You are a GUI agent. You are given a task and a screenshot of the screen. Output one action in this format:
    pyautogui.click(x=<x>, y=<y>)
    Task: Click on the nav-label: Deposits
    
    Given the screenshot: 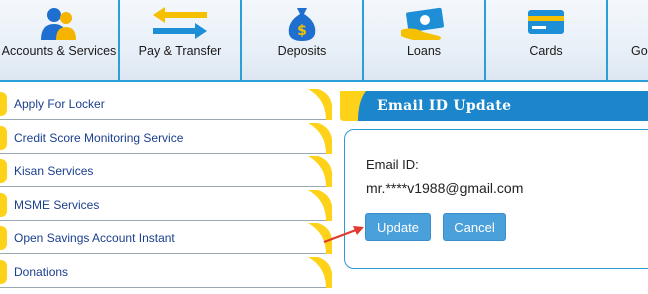 What is the action you would take?
    pyautogui.click(x=302, y=51)
    